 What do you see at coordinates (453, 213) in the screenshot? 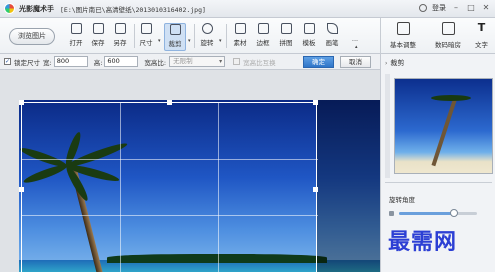
I see `slider-knob` at bounding box center [453, 213].